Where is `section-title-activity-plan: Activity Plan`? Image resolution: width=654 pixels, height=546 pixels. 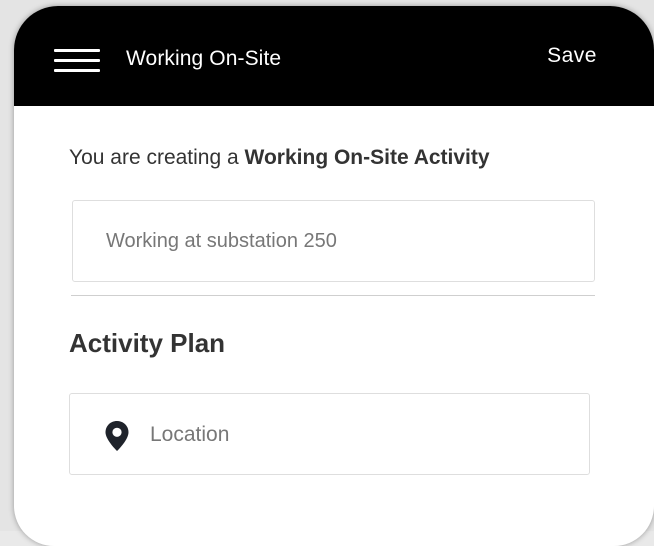 section-title-activity-plan: Activity Plan is located at coordinates (147, 343).